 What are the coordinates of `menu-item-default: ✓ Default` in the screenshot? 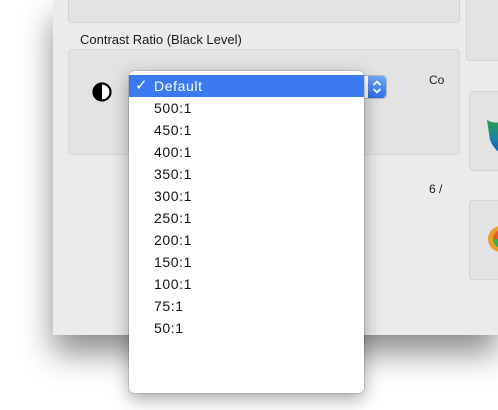 It's located at (246, 86).